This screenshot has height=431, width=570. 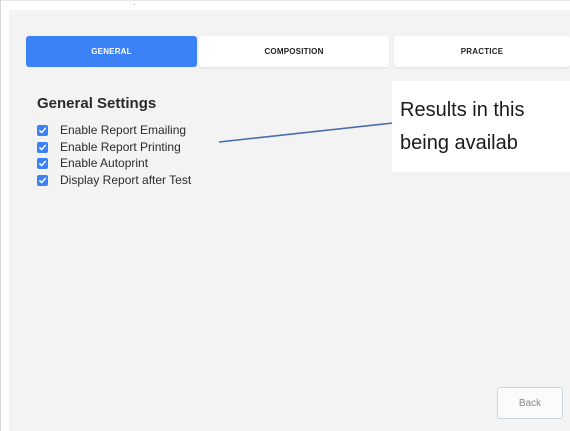 What do you see at coordinates (459, 143) in the screenshot?
I see `callout-line-2: being availab` at bounding box center [459, 143].